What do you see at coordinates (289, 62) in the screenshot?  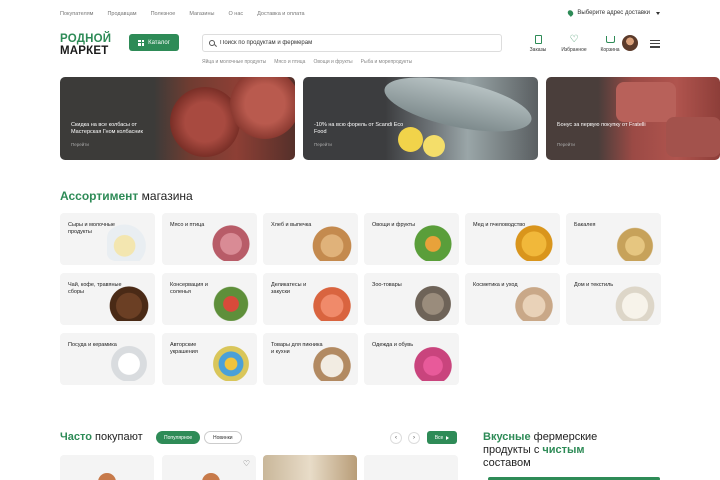 I see `quicklink-meat: Мясо и птица` at bounding box center [289, 62].